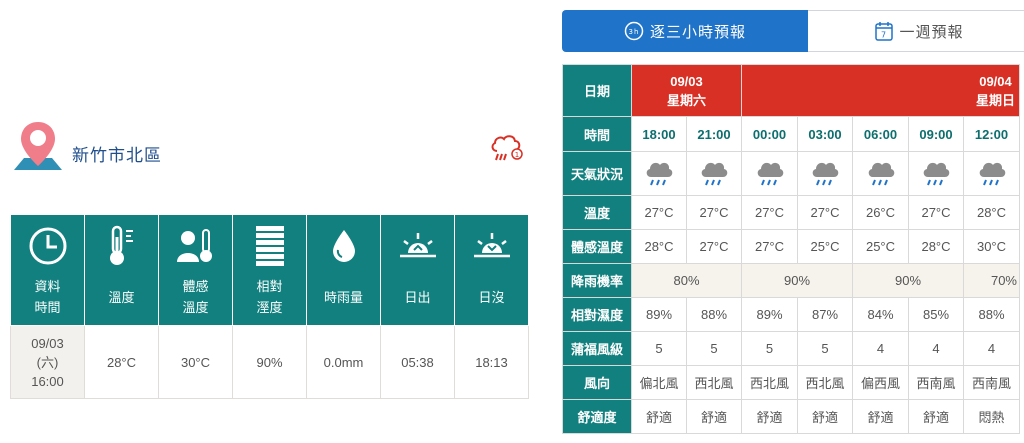 Image resolution: width=1024 pixels, height=443 pixels. I want to click on forecast-temp-row: 溫度 27°C 27°C 27°C 27°C 26°C 27°C 28°C, so click(791, 212).